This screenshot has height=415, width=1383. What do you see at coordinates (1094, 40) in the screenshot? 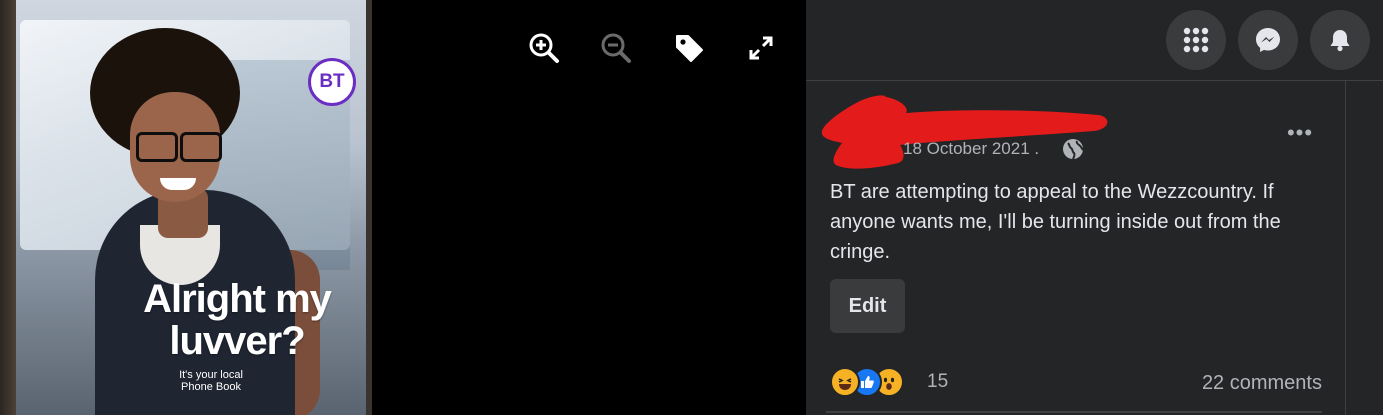
I see `top-nav` at bounding box center [1094, 40].